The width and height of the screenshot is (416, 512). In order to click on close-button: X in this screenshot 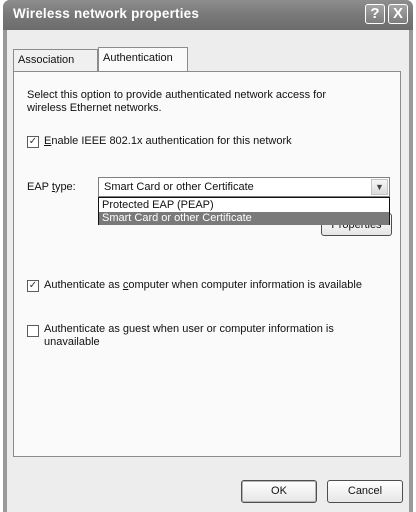, I will do `click(398, 14)`.